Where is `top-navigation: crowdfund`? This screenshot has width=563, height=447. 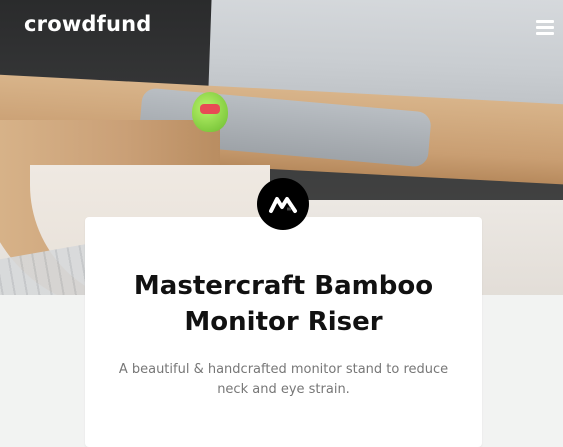
top-navigation: crowdfund is located at coordinates (281, 26).